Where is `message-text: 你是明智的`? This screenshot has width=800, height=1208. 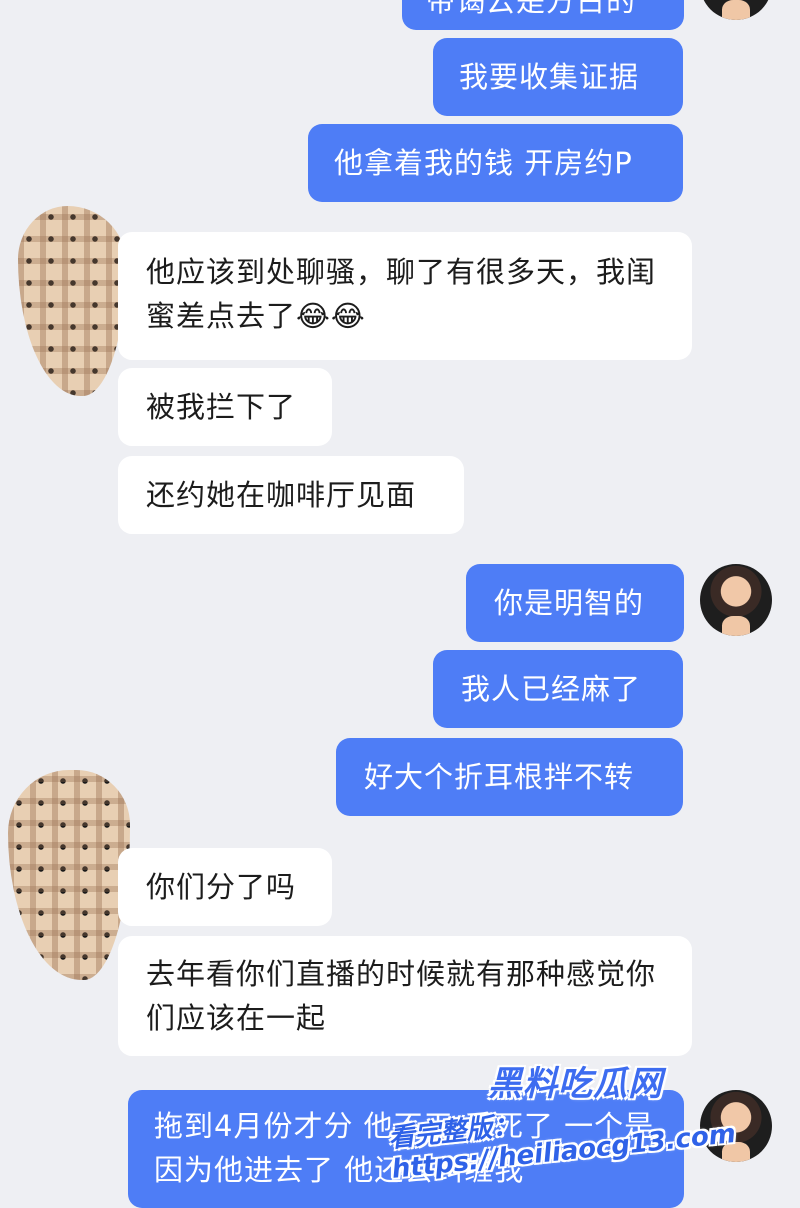 message-text: 你是明智的 is located at coordinates (569, 603).